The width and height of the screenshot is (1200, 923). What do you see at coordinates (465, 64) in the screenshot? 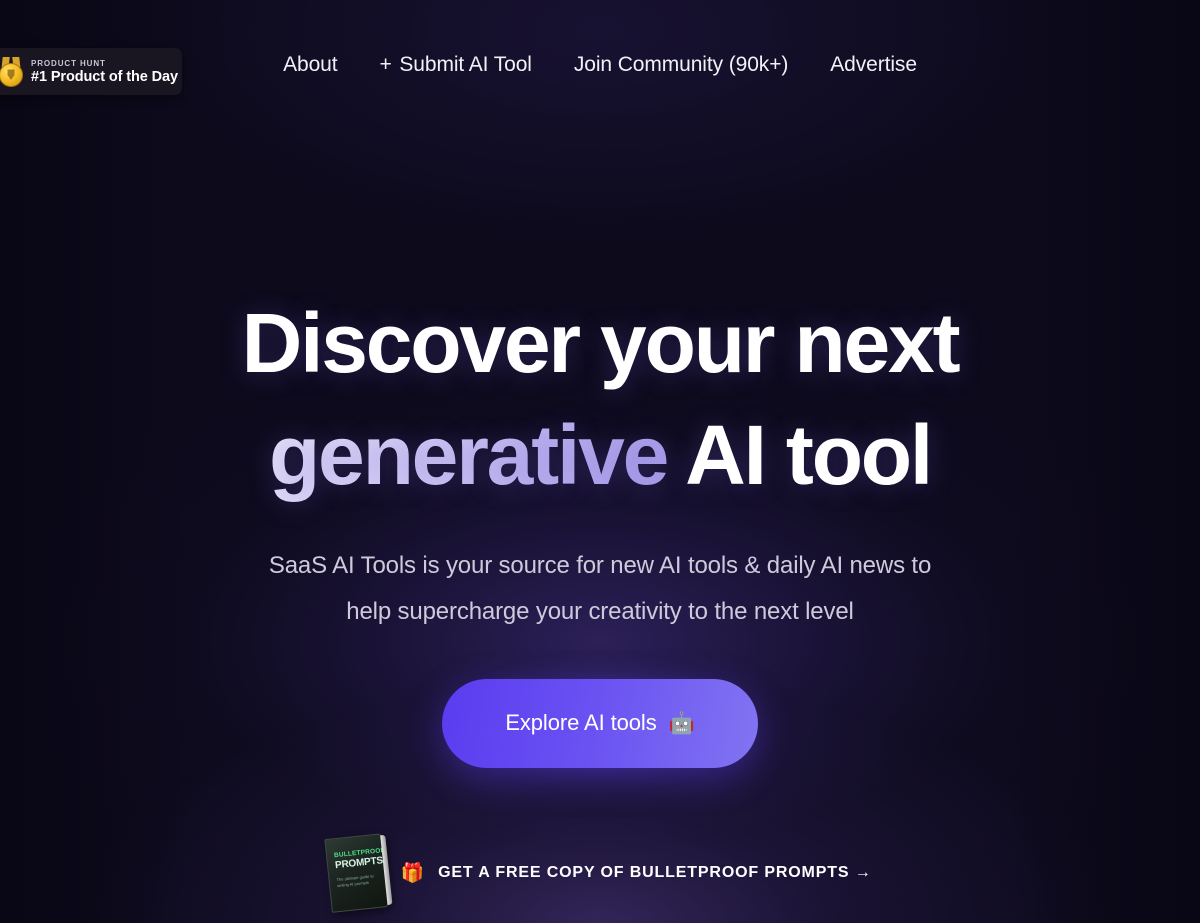
I see `nav-item-submit-ai-tool-label: Submit AI Tool` at bounding box center [465, 64].